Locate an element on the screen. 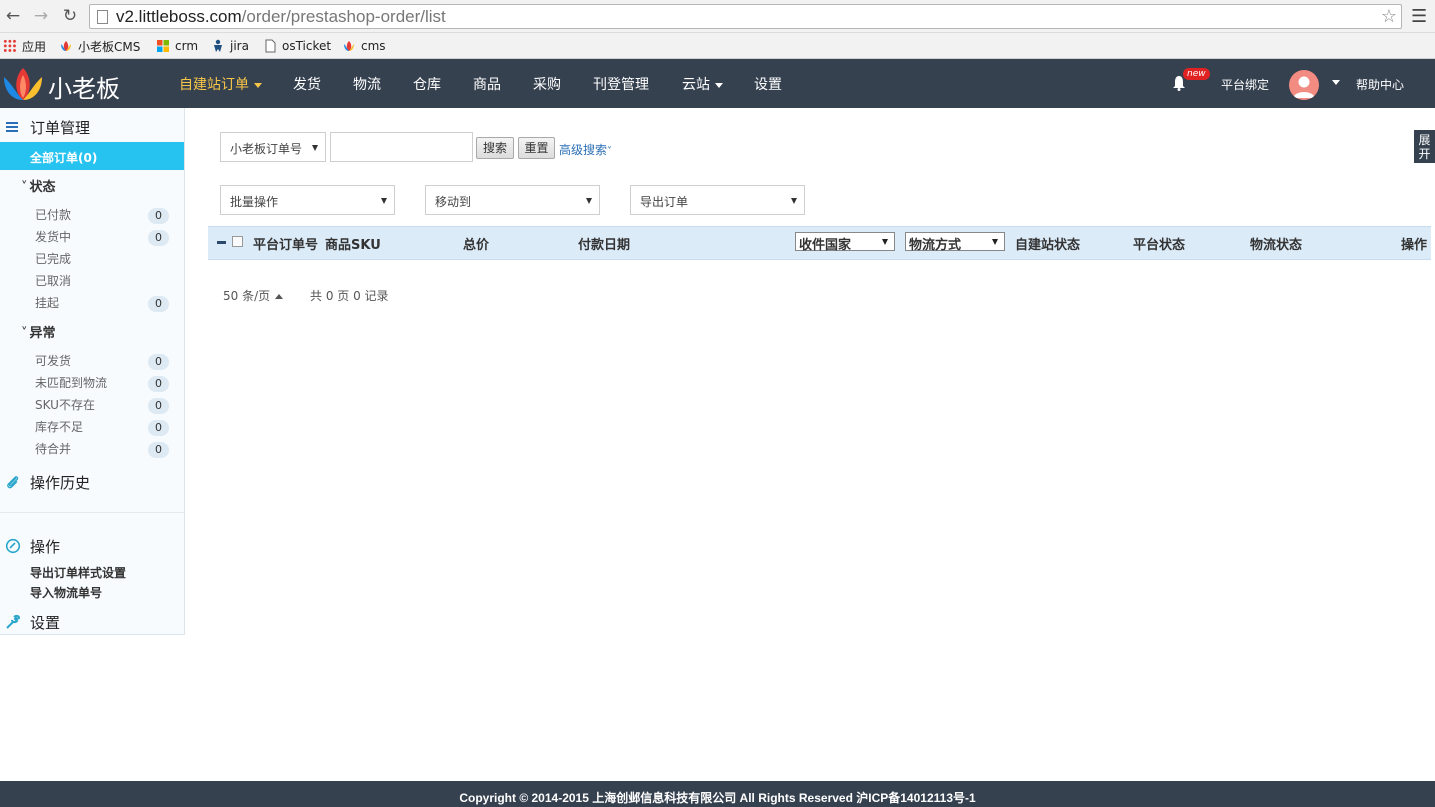  pager-summary: 共 0 页 0 记录 is located at coordinates (349, 296).